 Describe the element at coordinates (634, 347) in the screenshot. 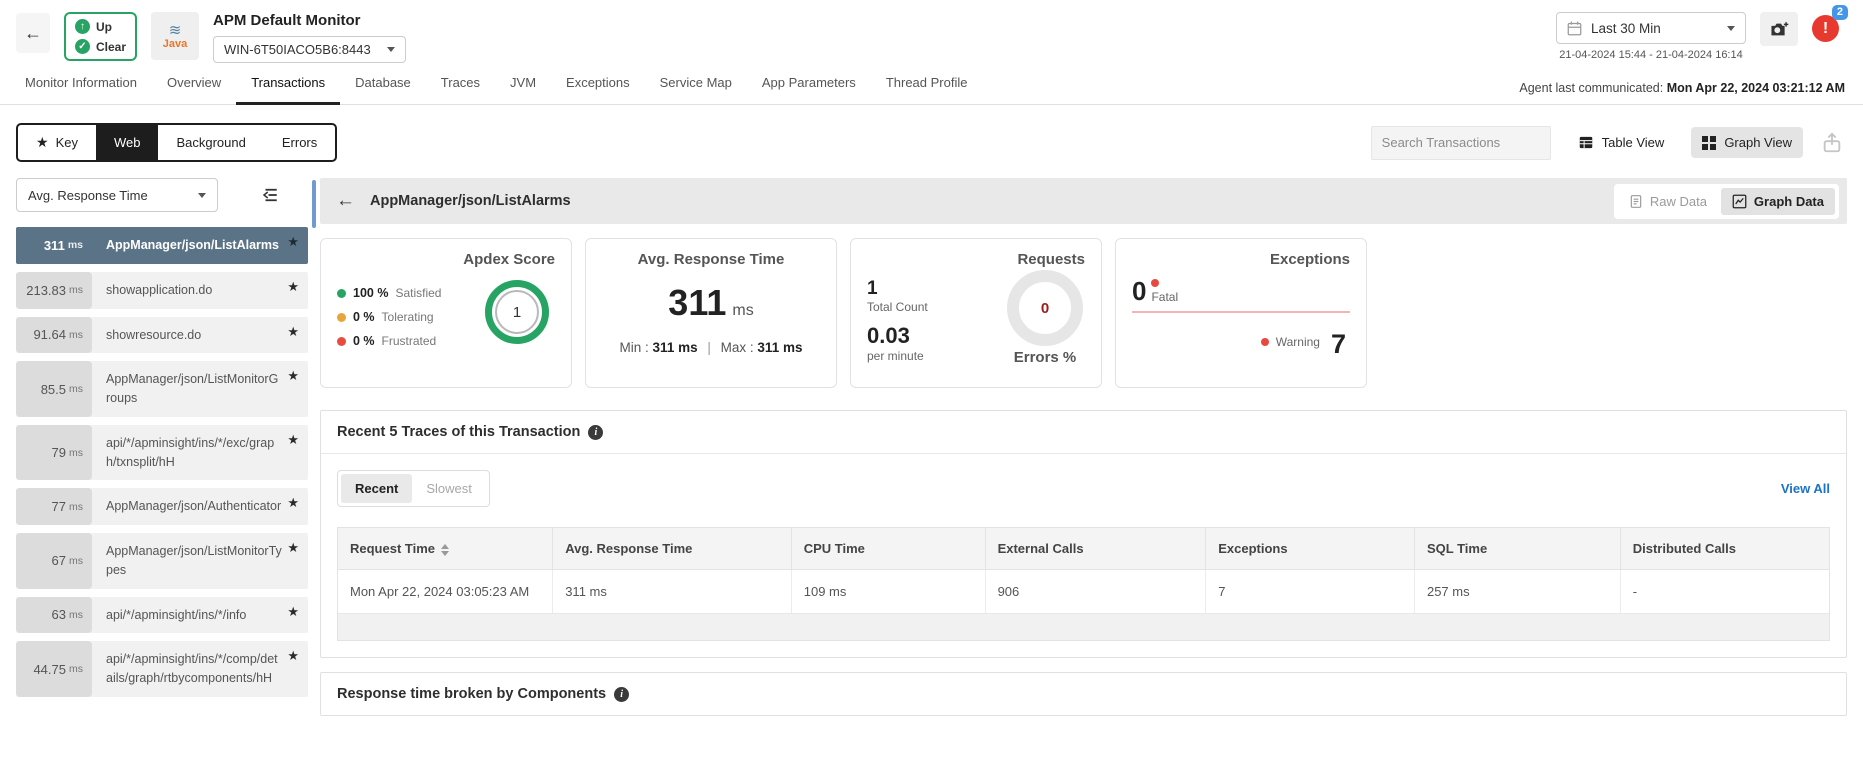

I see `min-label: Min :` at that location.